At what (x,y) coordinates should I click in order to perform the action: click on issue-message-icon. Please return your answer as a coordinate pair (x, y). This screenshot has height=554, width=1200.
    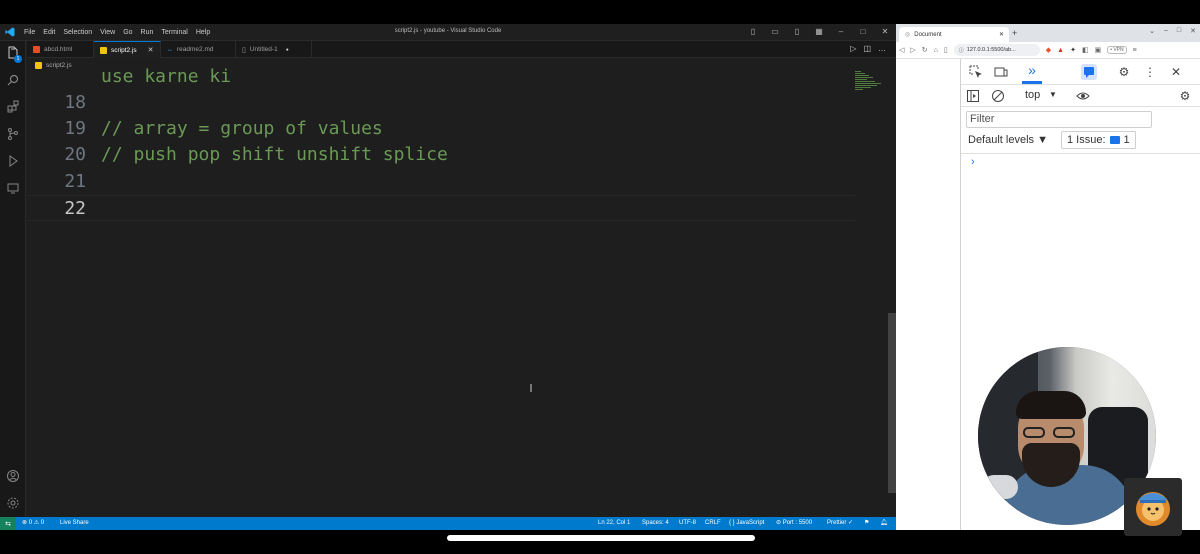
    Looking at the image, I should click on (1114, 140).